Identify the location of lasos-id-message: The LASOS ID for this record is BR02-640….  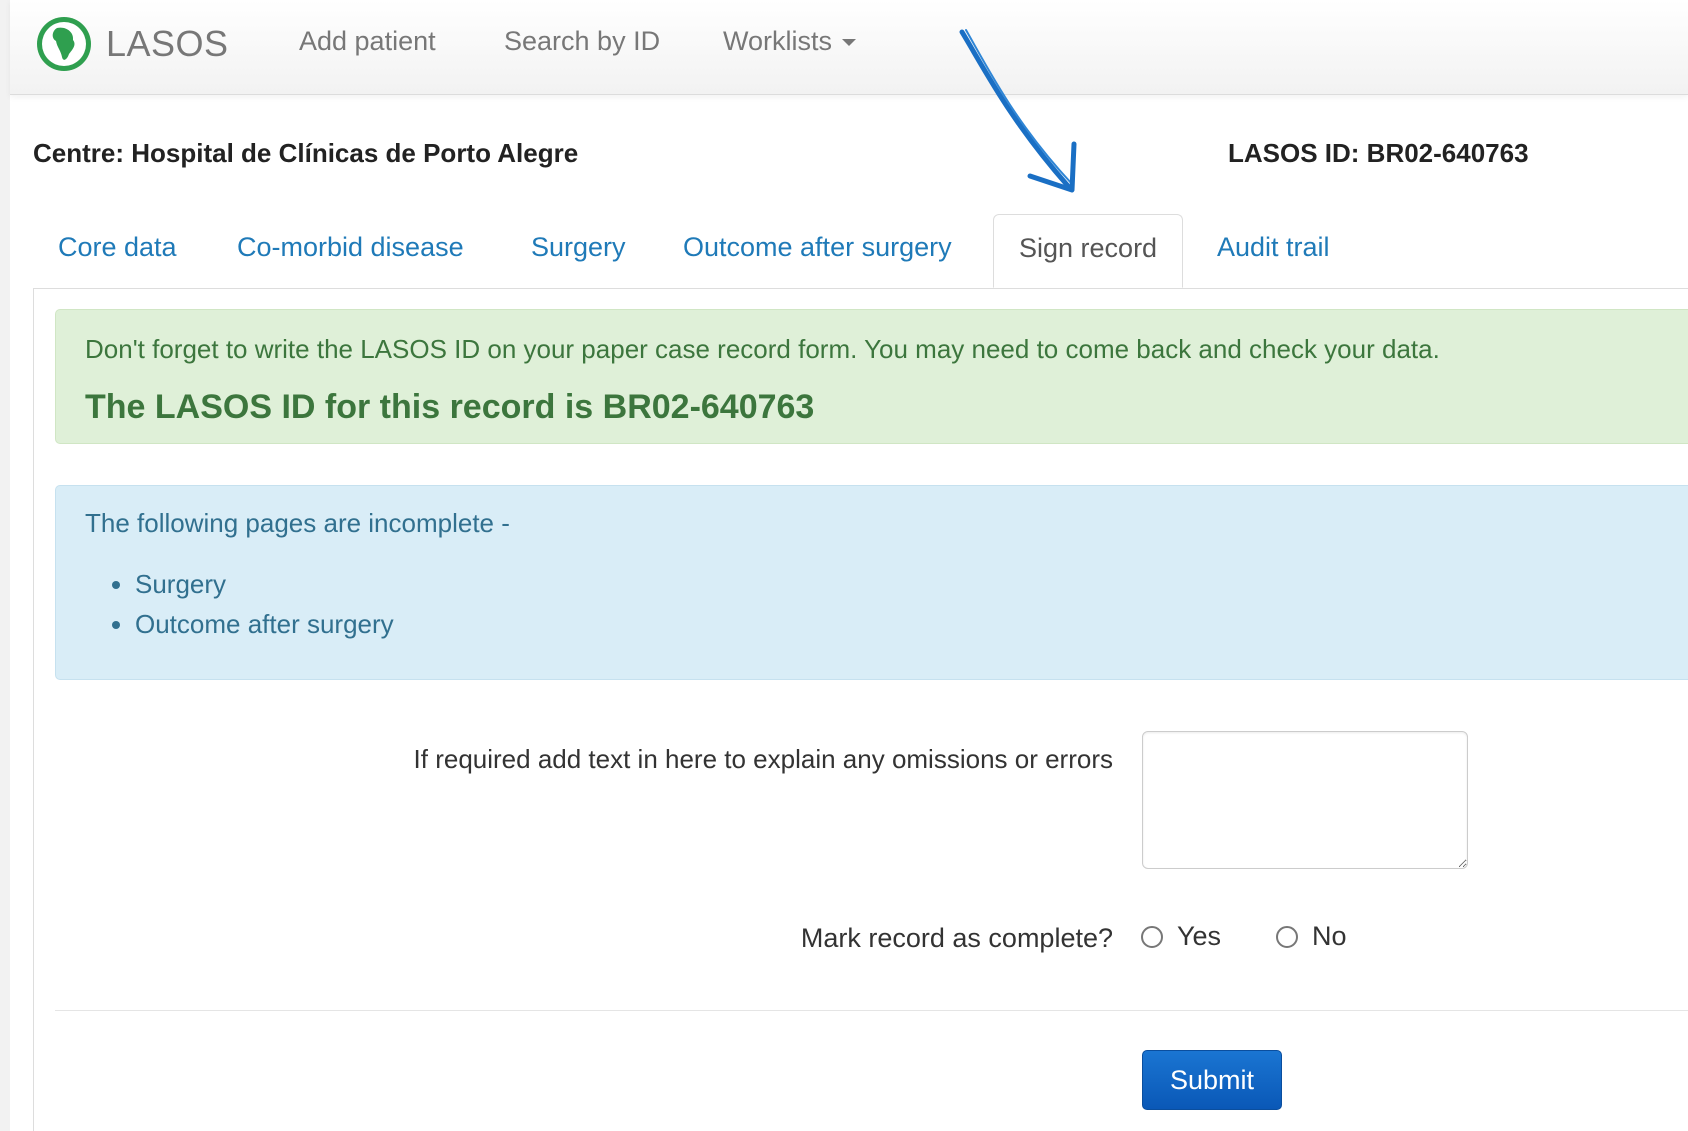
(450, 407).